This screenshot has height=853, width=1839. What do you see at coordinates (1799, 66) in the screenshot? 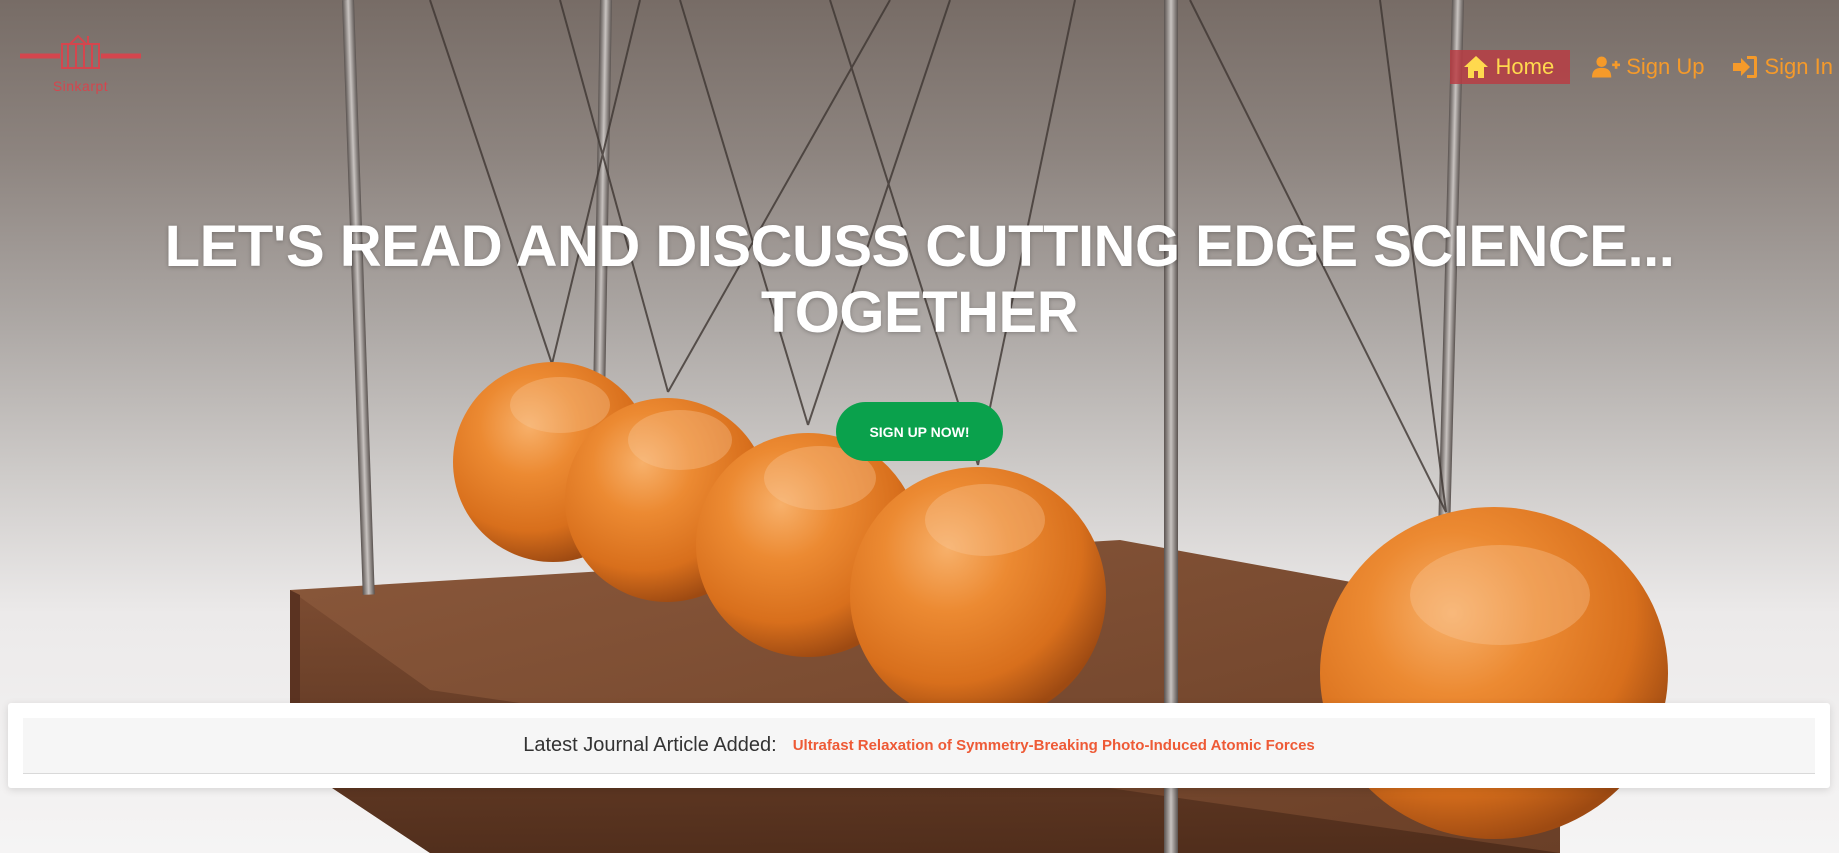
I see `nav-sign-in-label: Sign In` at bounding box center [1799, 66].